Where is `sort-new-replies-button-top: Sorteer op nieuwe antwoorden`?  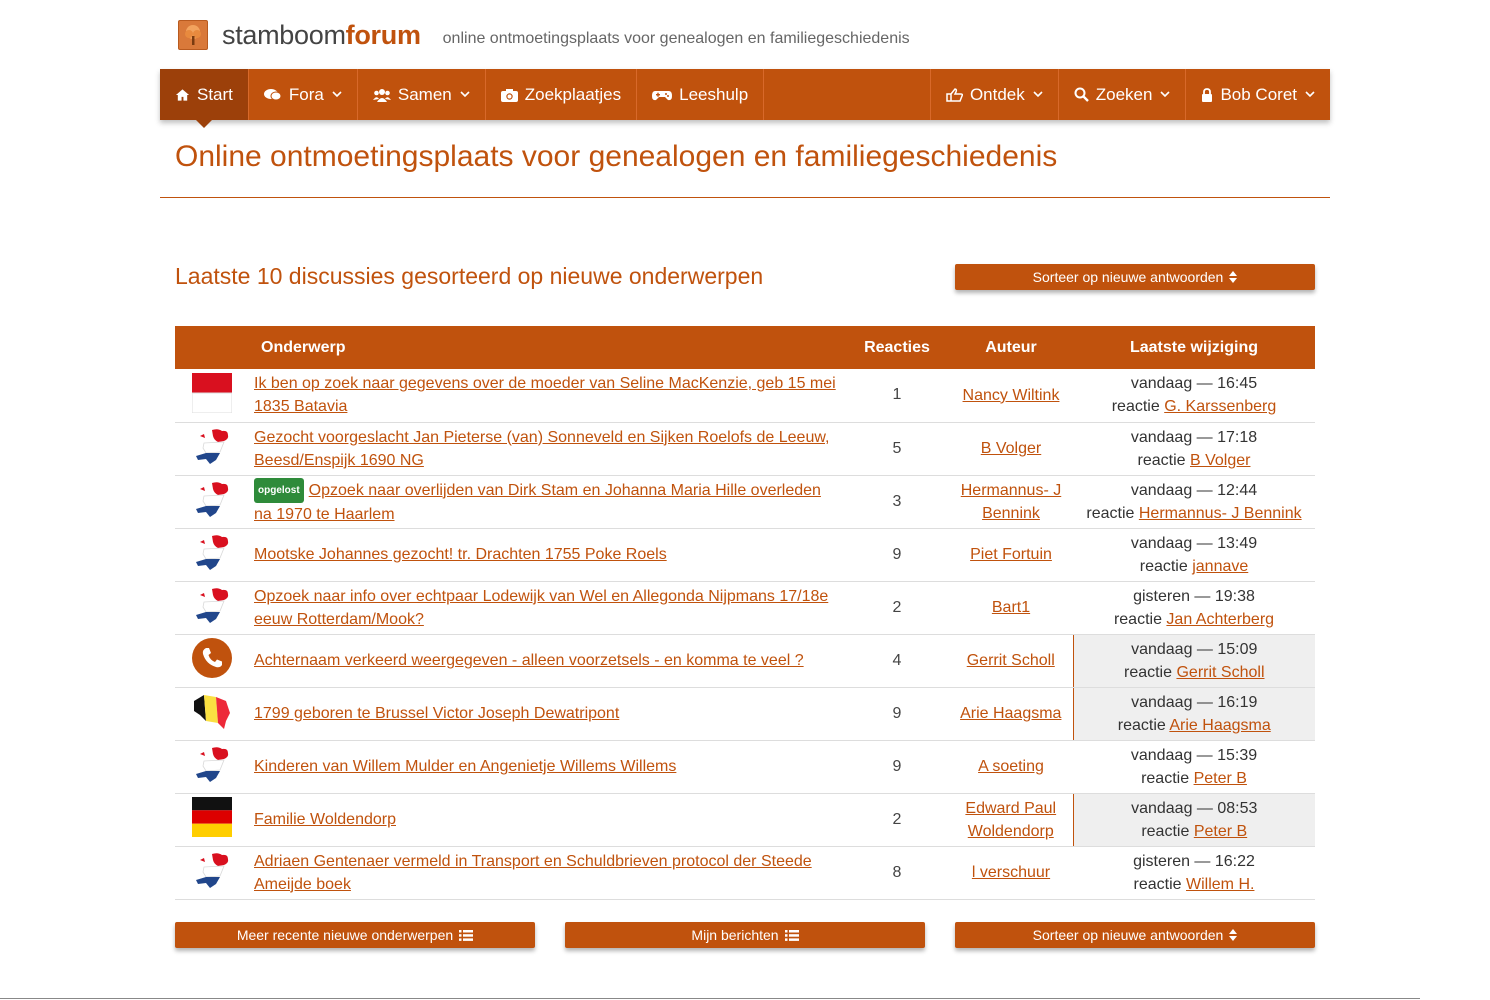
sort-new-replies-button-top: Sorteer op nieuwe antwoorden is located at coordinates (1135, 277).